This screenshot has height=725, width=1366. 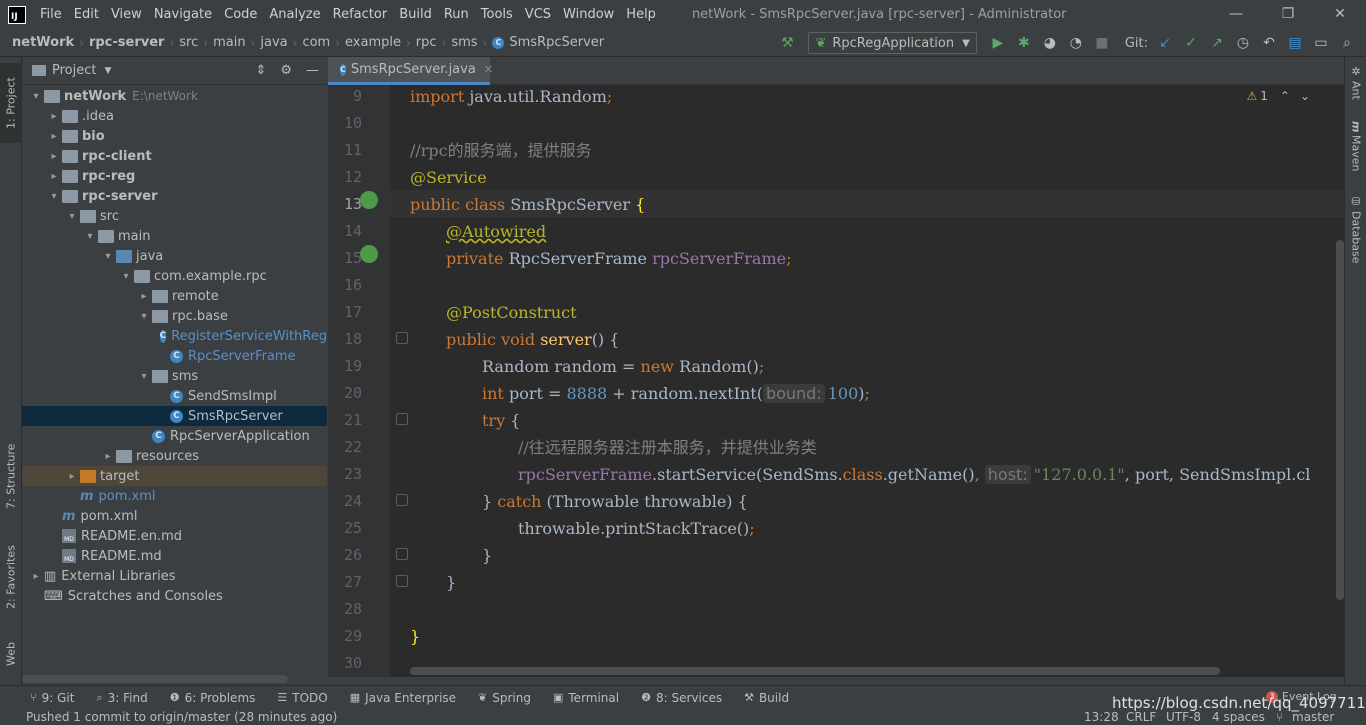 What do you see at coordinates (188, 42) in the screenshot?
I see `breadcrumb-item: src` at bounding box center [188, 42].